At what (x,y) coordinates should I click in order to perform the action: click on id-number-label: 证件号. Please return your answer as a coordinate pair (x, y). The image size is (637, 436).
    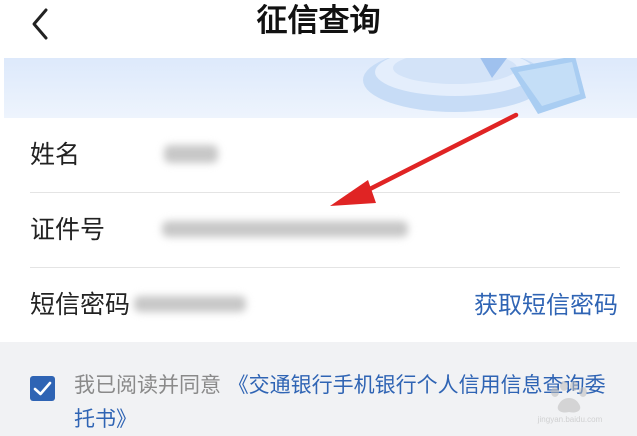
    Looking at the image, I should click on (68, 229).